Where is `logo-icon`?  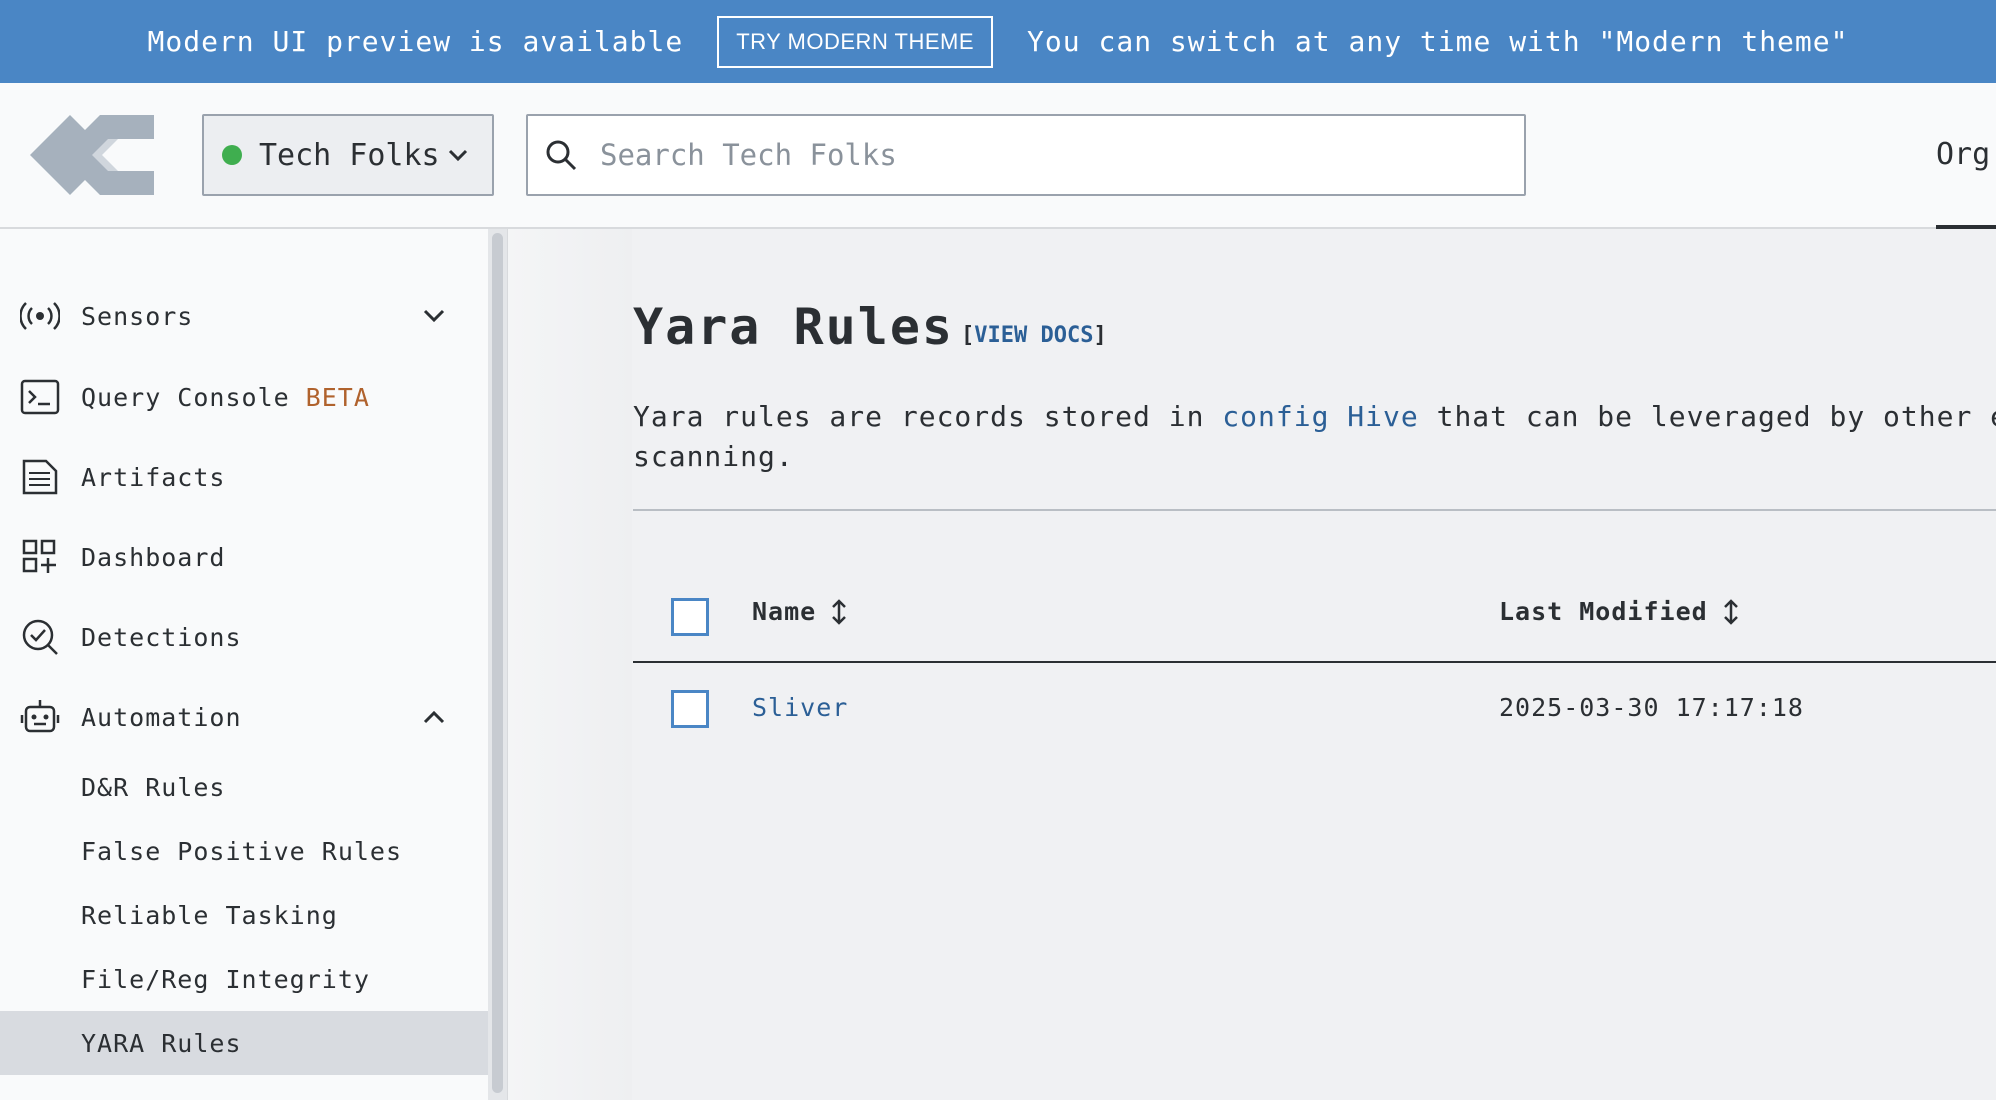 logo-icon is located at coordinates (92, 155).